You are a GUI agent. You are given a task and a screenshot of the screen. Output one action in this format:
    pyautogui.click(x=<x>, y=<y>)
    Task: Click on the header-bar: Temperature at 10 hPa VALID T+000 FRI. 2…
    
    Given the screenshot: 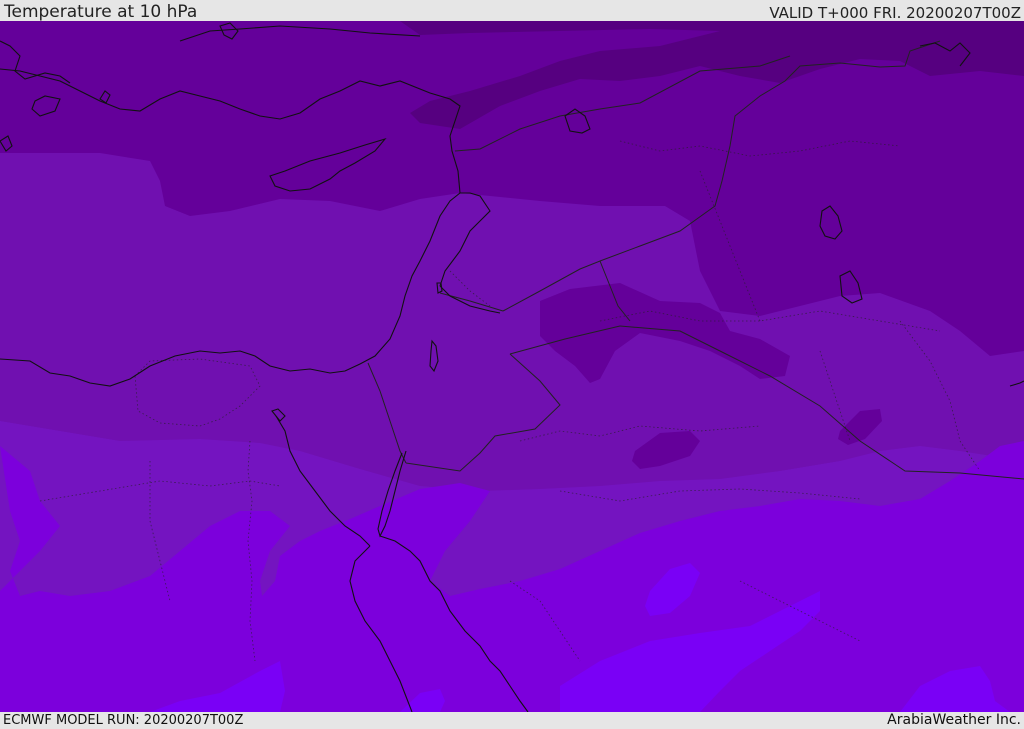 What is the action you would take?
    pyautogui.click(x=512, y=10)
    